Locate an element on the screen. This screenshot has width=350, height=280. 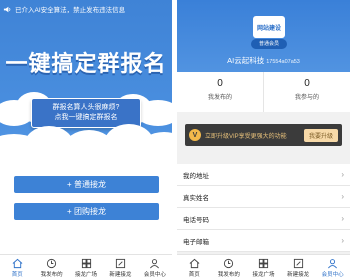
list-item-label: 我的地址 is located at coordinates (196, 176).